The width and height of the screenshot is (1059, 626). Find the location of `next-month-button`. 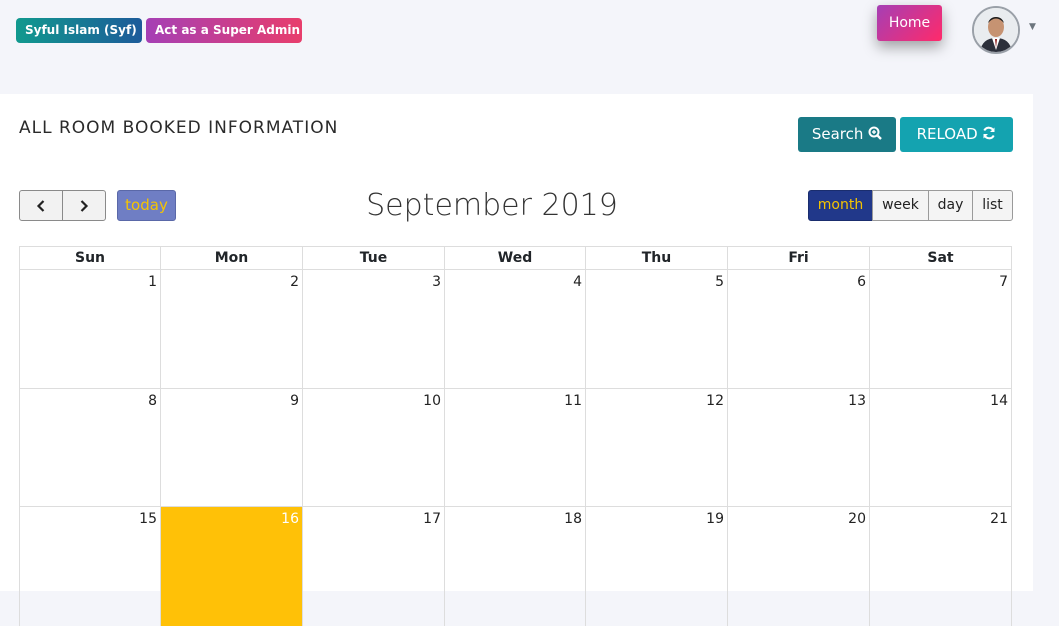

next-month-button is located at coordinates (84, 205).